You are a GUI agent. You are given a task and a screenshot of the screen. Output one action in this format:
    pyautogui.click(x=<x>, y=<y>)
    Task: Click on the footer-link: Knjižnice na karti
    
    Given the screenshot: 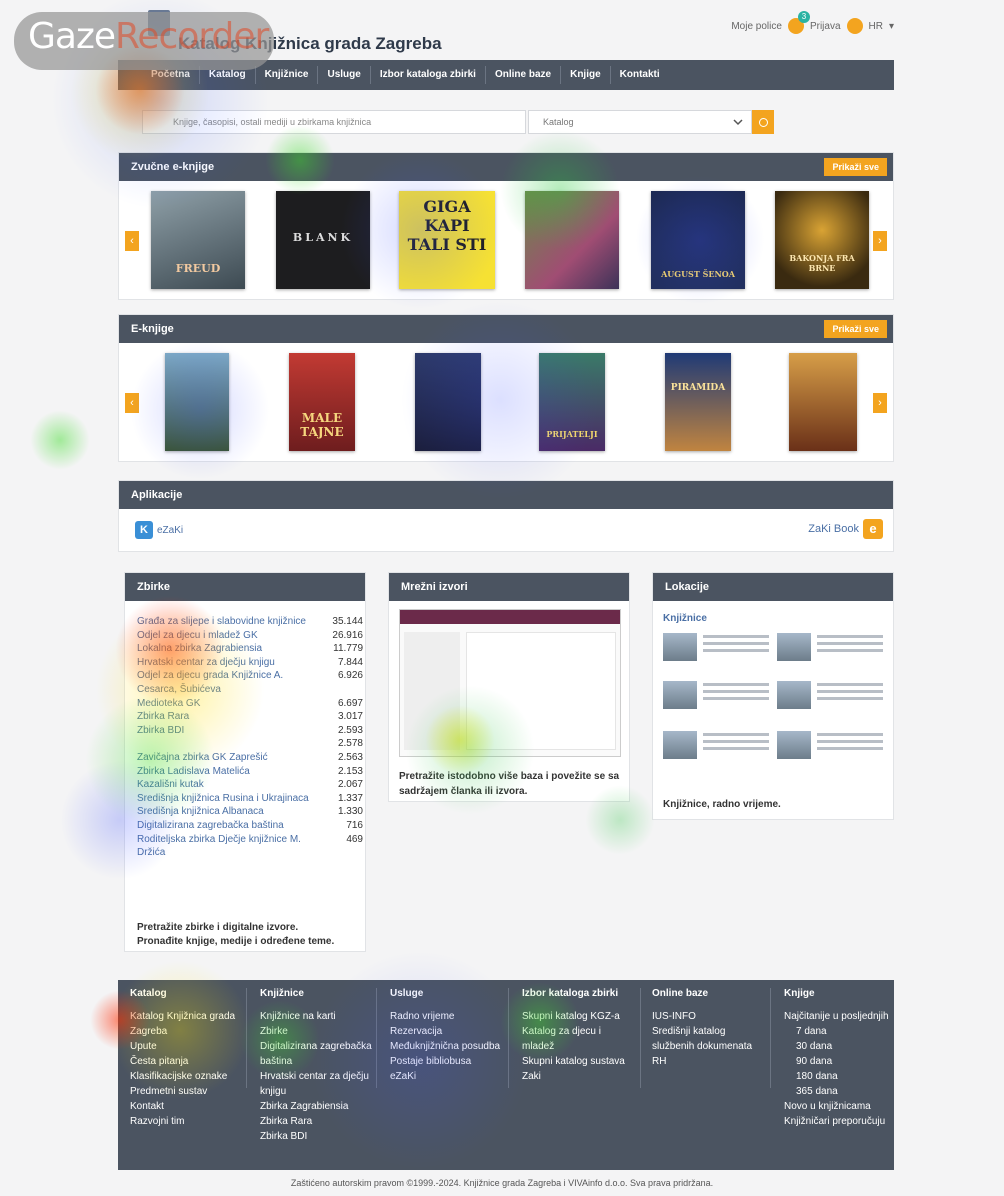 What is the action you would take?
    pyautogui.click(x=316, y=1016)
    